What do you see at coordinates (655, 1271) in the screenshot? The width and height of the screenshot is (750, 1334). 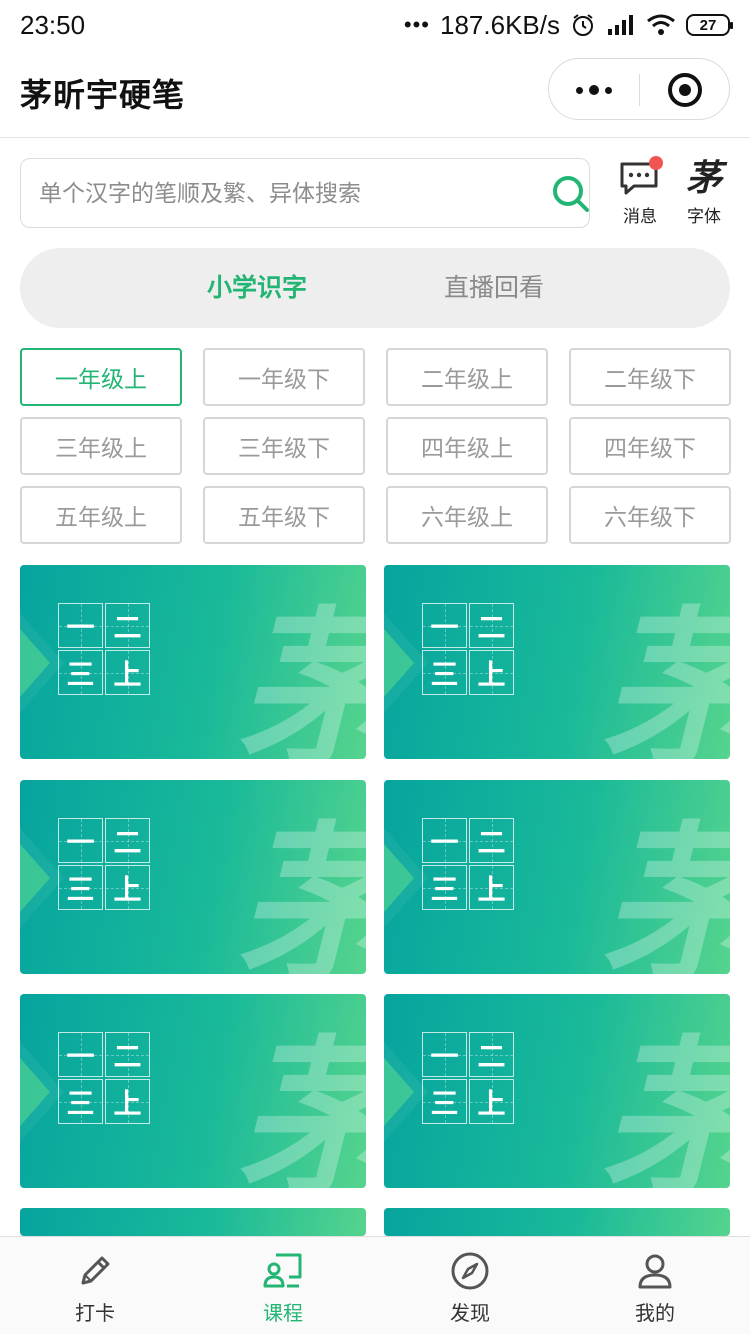 I see `user-icon` at bounding box center [655, 1271].